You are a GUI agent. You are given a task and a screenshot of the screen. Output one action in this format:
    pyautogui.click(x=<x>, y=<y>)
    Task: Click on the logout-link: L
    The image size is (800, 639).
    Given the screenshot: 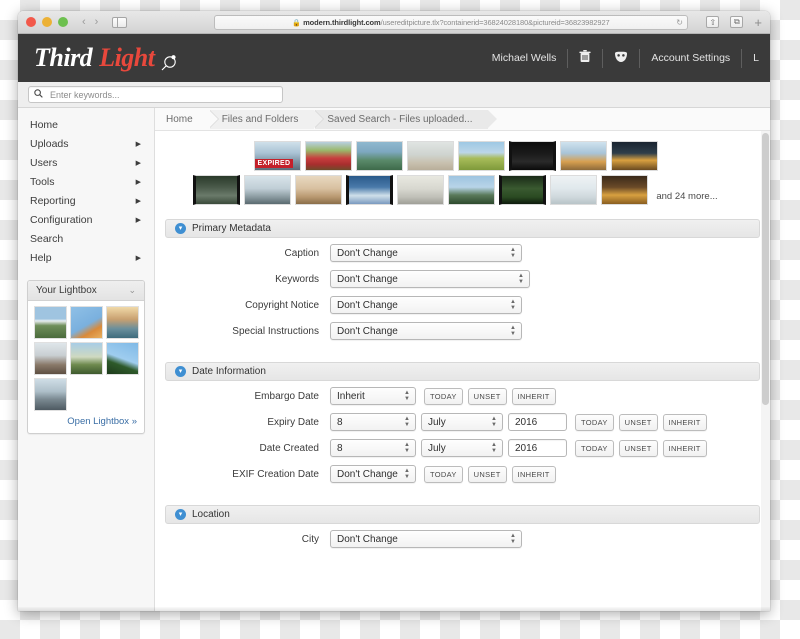 What is the action you would take?
    pyautogui.click(x=756, y=58)
    